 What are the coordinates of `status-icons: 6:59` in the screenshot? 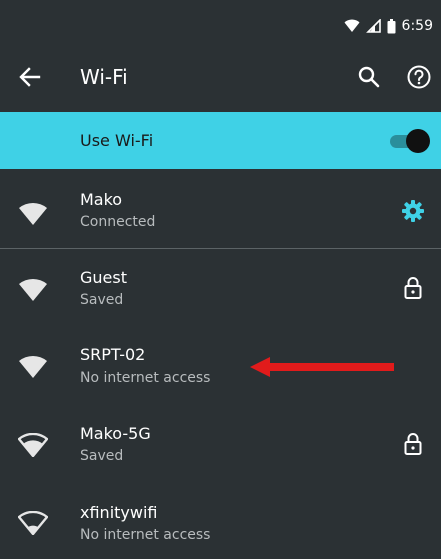 It's located at (388, 26).